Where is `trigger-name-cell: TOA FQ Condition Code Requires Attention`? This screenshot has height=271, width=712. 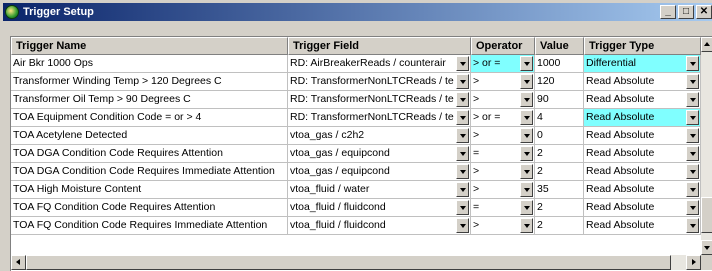 trigger-name-cell: TOA FQ Condition Code Requires Attention is located at coordinates (149, 208).